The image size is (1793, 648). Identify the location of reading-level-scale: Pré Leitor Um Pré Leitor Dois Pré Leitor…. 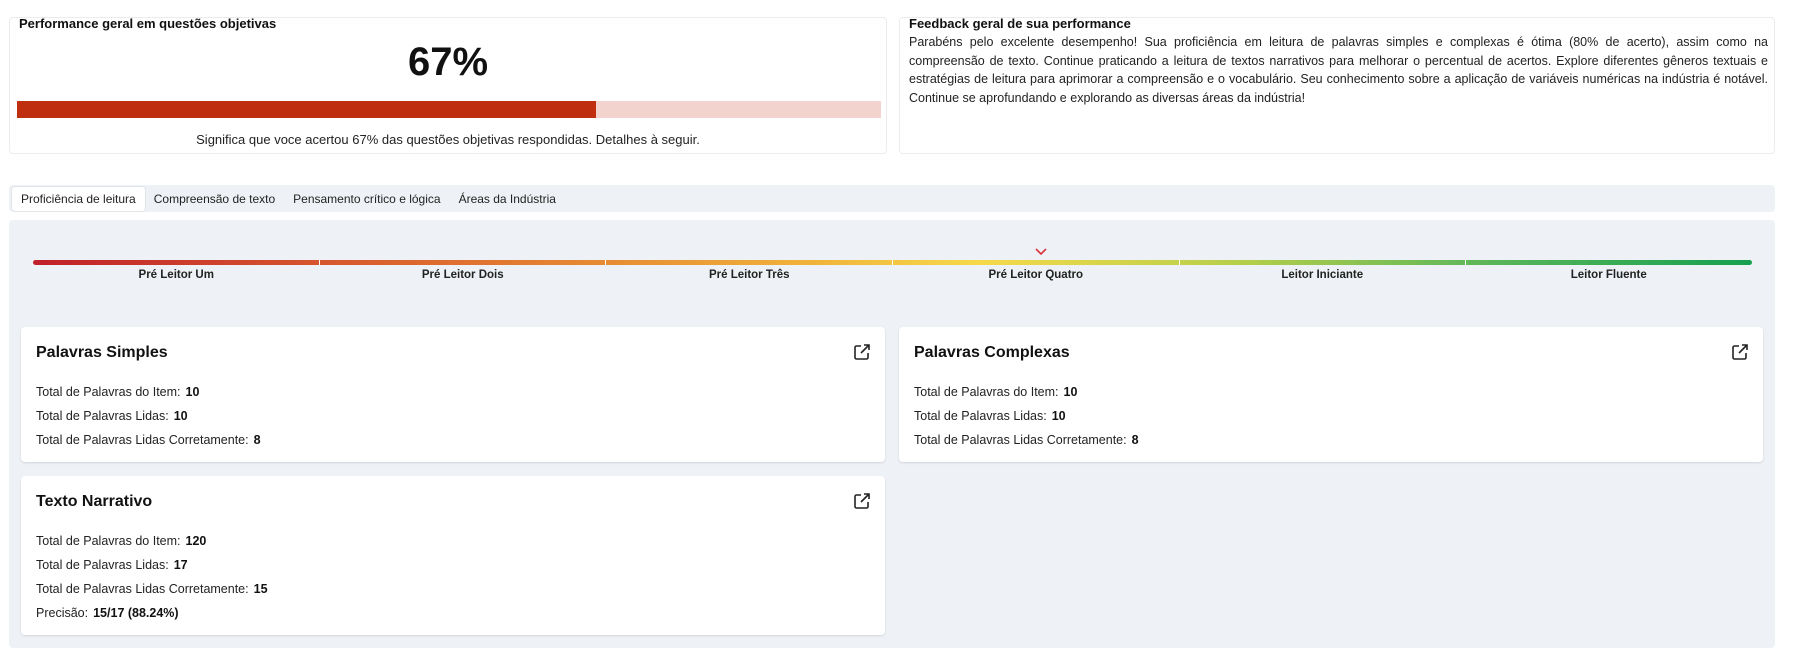
(892, 274).